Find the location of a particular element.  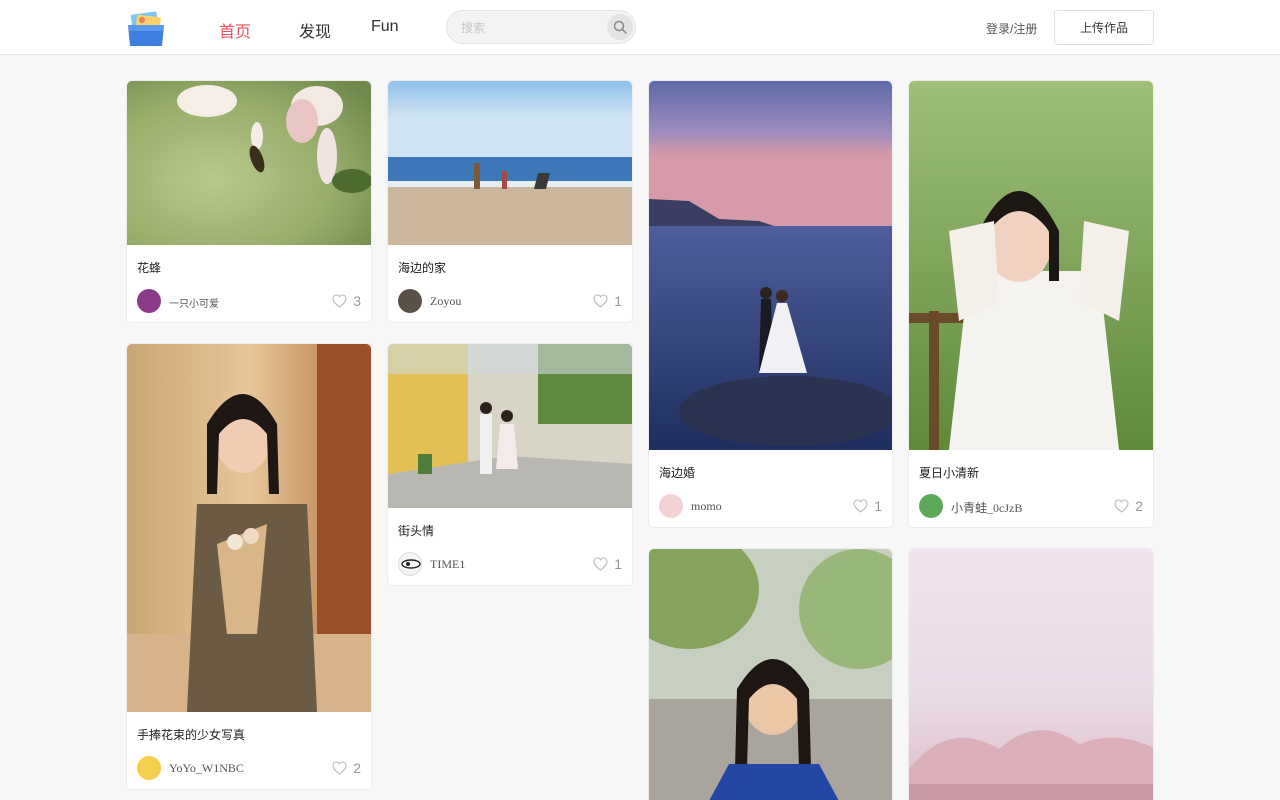

author-name: Zoyou is located at coordinates (445, 301).